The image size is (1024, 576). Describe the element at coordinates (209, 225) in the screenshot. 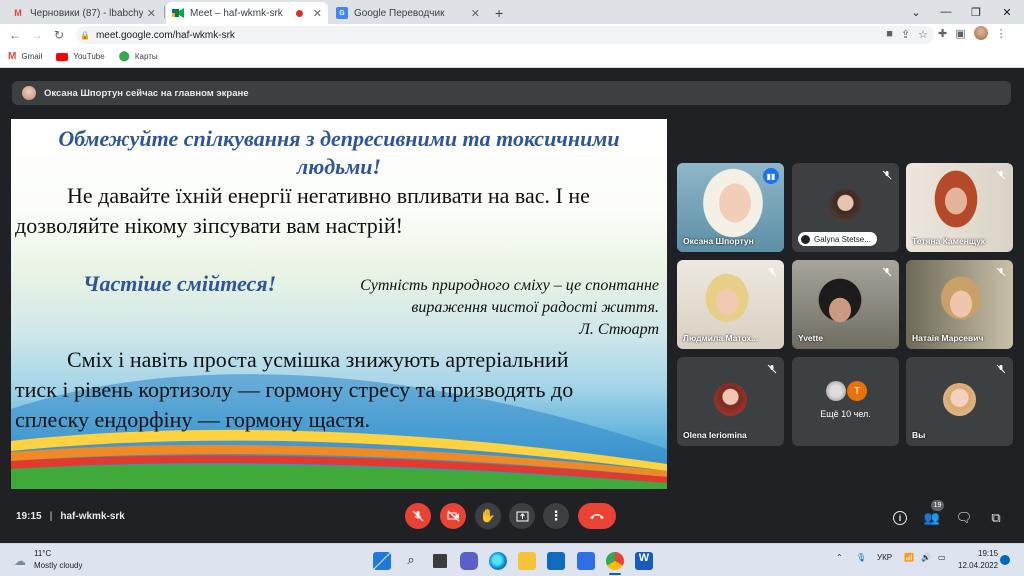

I see `slide-text-line: дозволяйте нікому зіпсувати вам настрій!` at that location.